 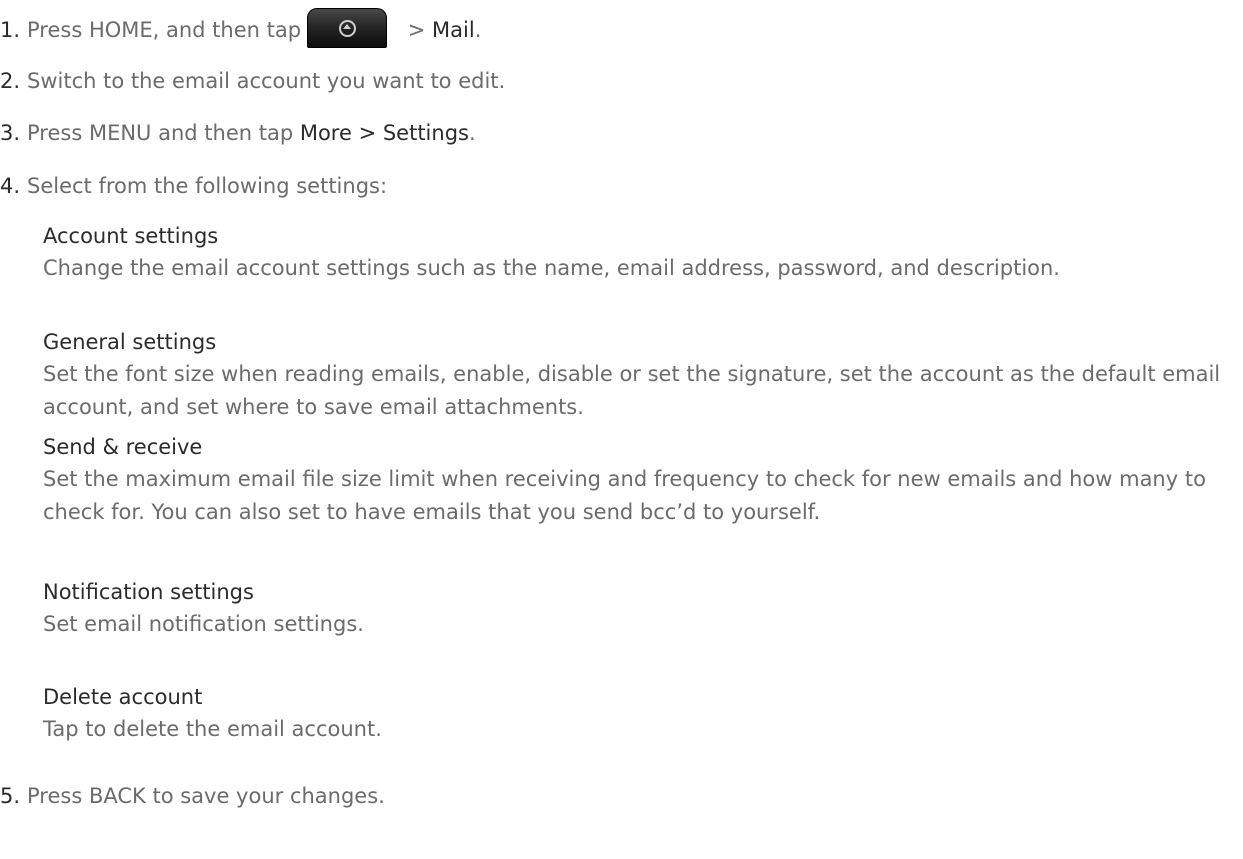 I want to click on step-5: 5. Press BACK to save your changes., so click(x=192, y=796).